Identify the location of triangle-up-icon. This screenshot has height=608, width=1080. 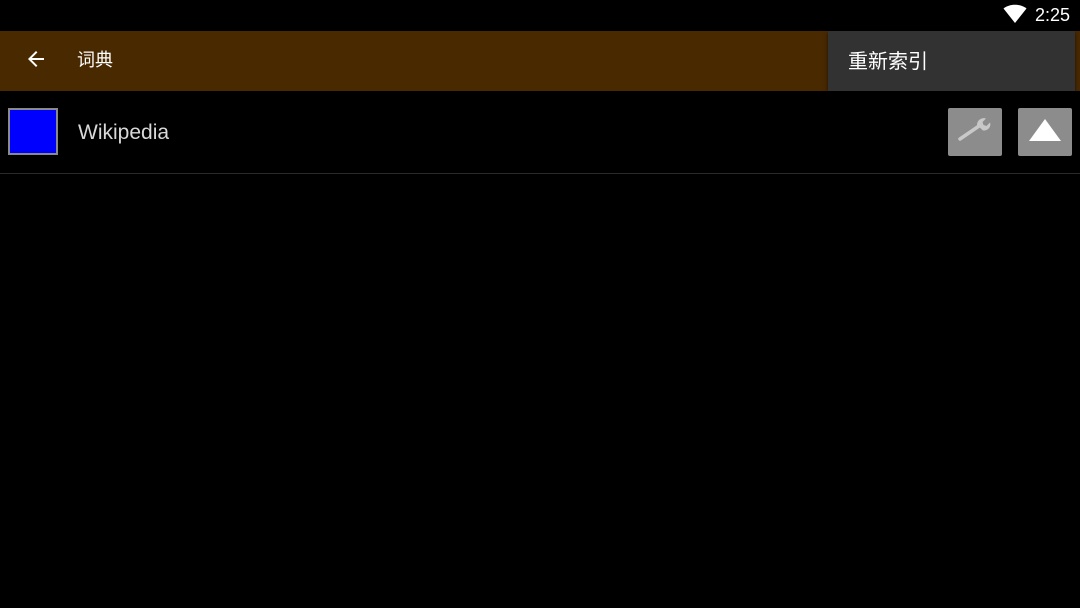
(1045, 132).